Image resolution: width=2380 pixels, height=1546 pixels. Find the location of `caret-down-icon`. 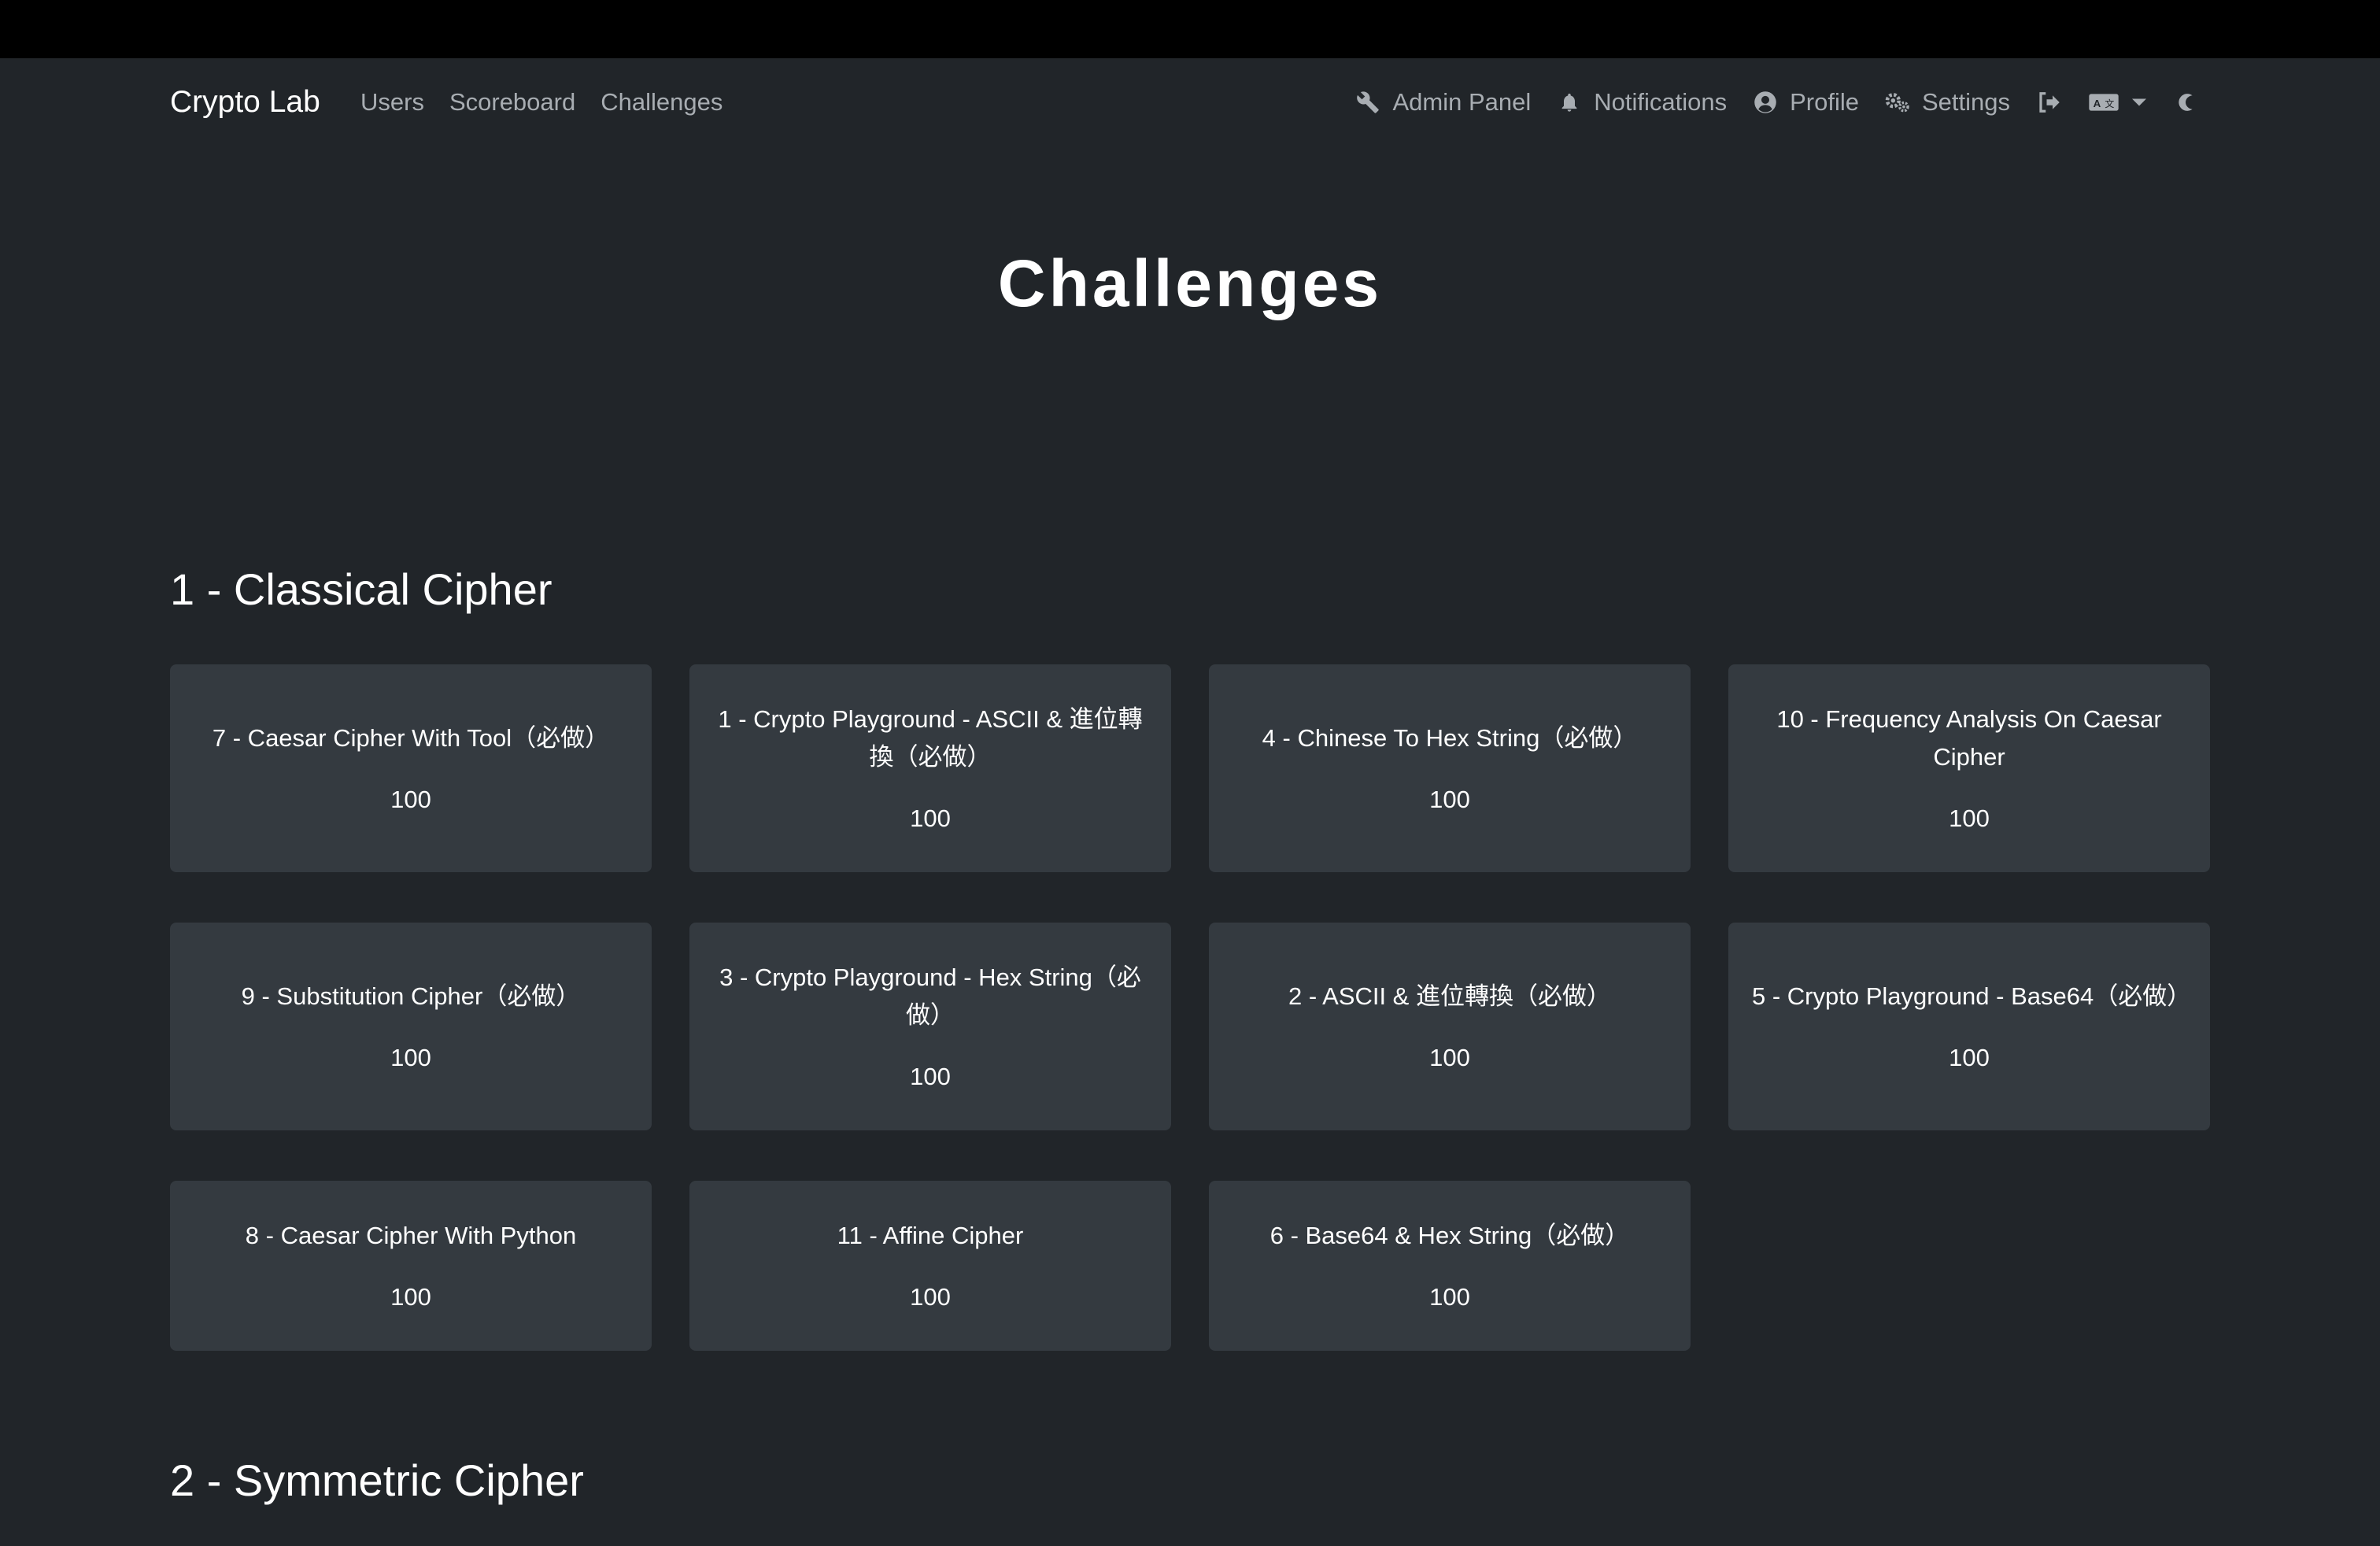

caret-down-icon is located at coordinates (2139, 103).